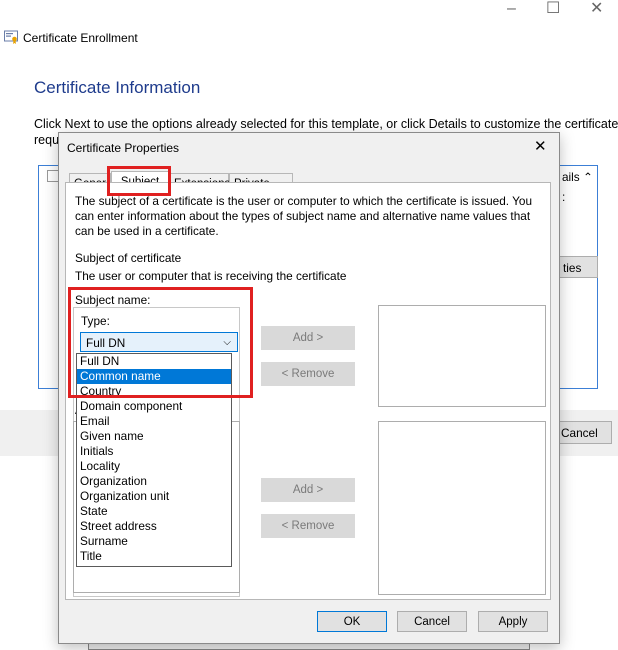 The image size is (618, 650). I want to click on type-option: Organization, so click(154, 481).